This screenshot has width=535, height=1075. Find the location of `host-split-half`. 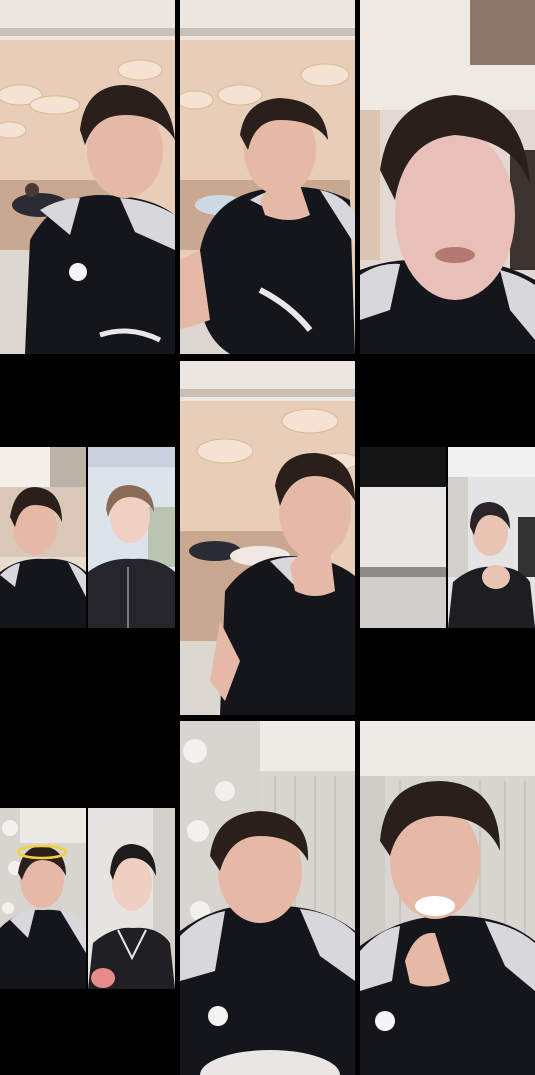

host-split-half is located at coordinates (43, 537).